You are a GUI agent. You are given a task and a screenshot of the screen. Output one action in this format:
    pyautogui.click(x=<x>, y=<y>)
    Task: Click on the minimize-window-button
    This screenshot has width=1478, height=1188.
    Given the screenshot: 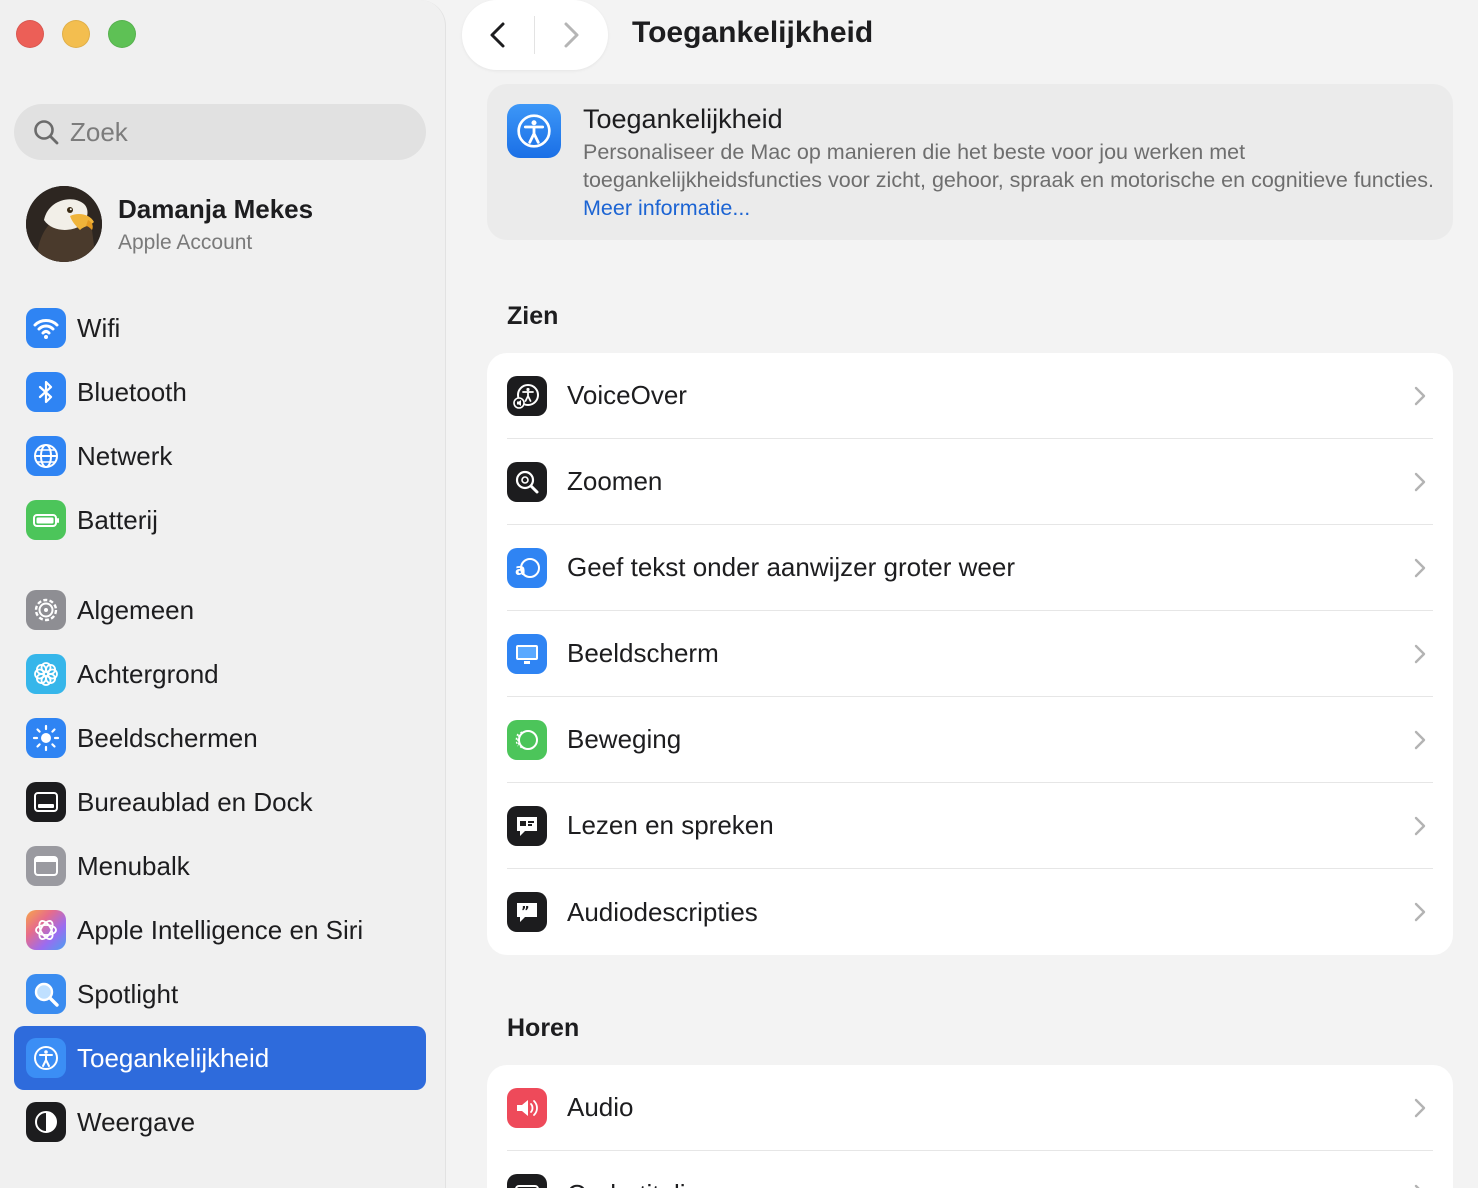 What is the action you would take?
    pyautogui.click(x=76, y=34)
    